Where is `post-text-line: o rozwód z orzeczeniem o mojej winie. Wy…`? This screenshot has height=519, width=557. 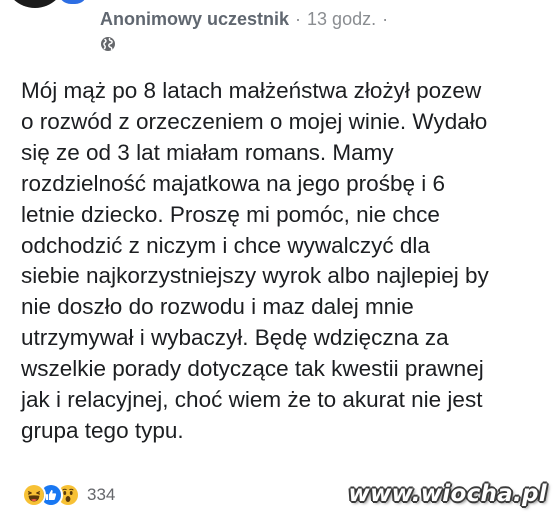
post-text-line: o rozwód z orzeczeniem o mojej winie. Wy… is located at coordinates (254, 121).